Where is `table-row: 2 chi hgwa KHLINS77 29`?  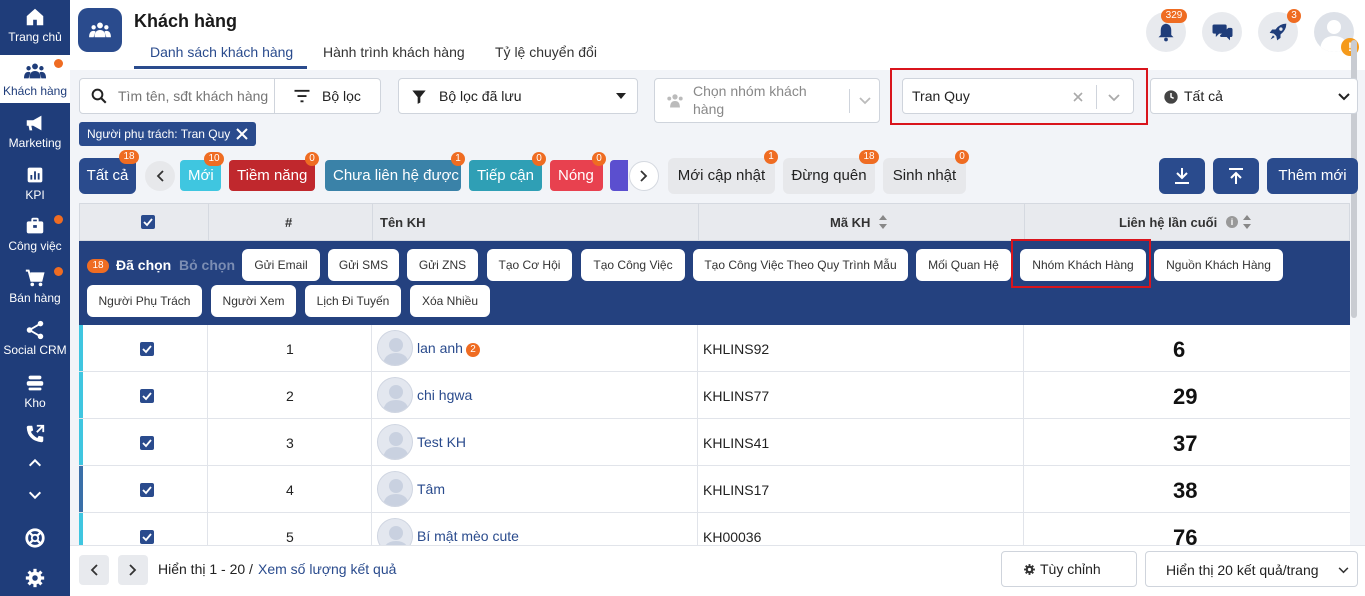
table-row: 2 chi hgwa KHLINS77 29 is located at coordinates (714, 395).